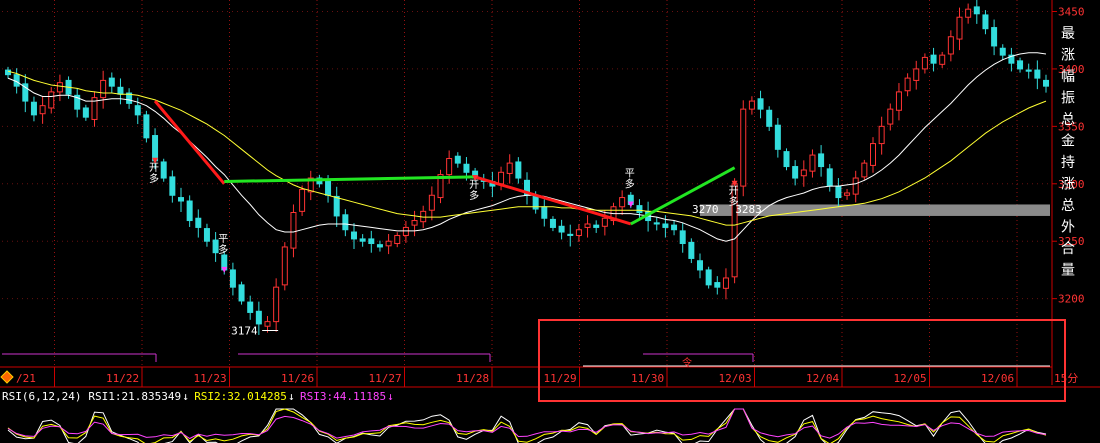 The height and width of the screenshot is (443, 1100). Describe the element at coordinates (1066, 378) in the screenshot. I see `timeframe-label: 15分` at that location.